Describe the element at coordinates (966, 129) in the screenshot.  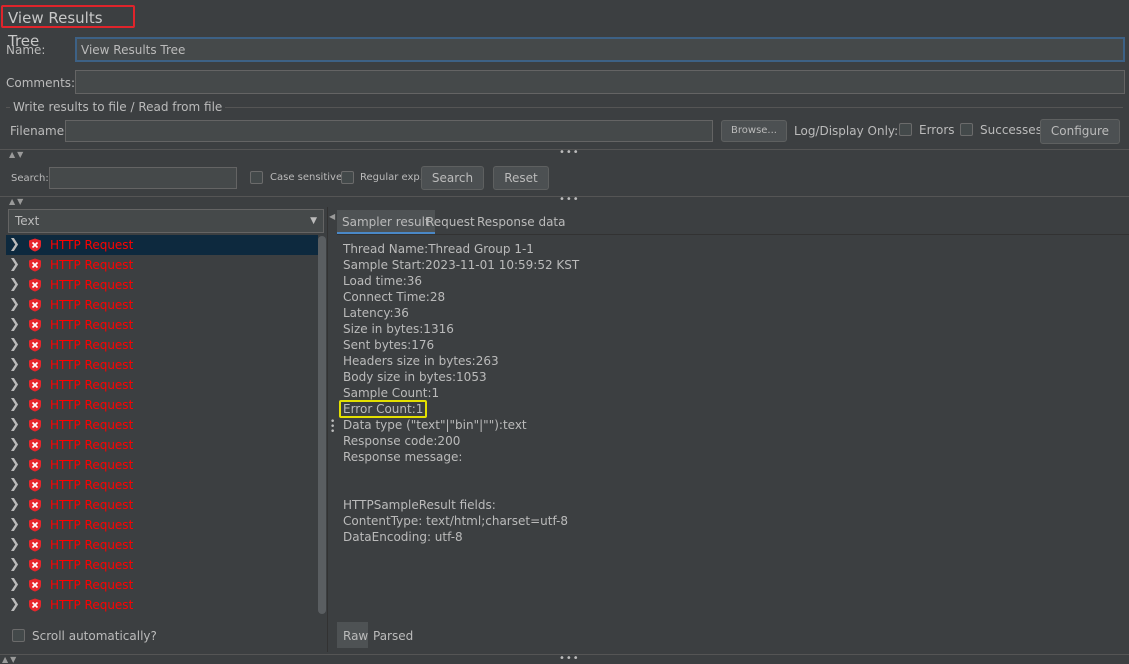
I see `successes-checkbox` at that location.